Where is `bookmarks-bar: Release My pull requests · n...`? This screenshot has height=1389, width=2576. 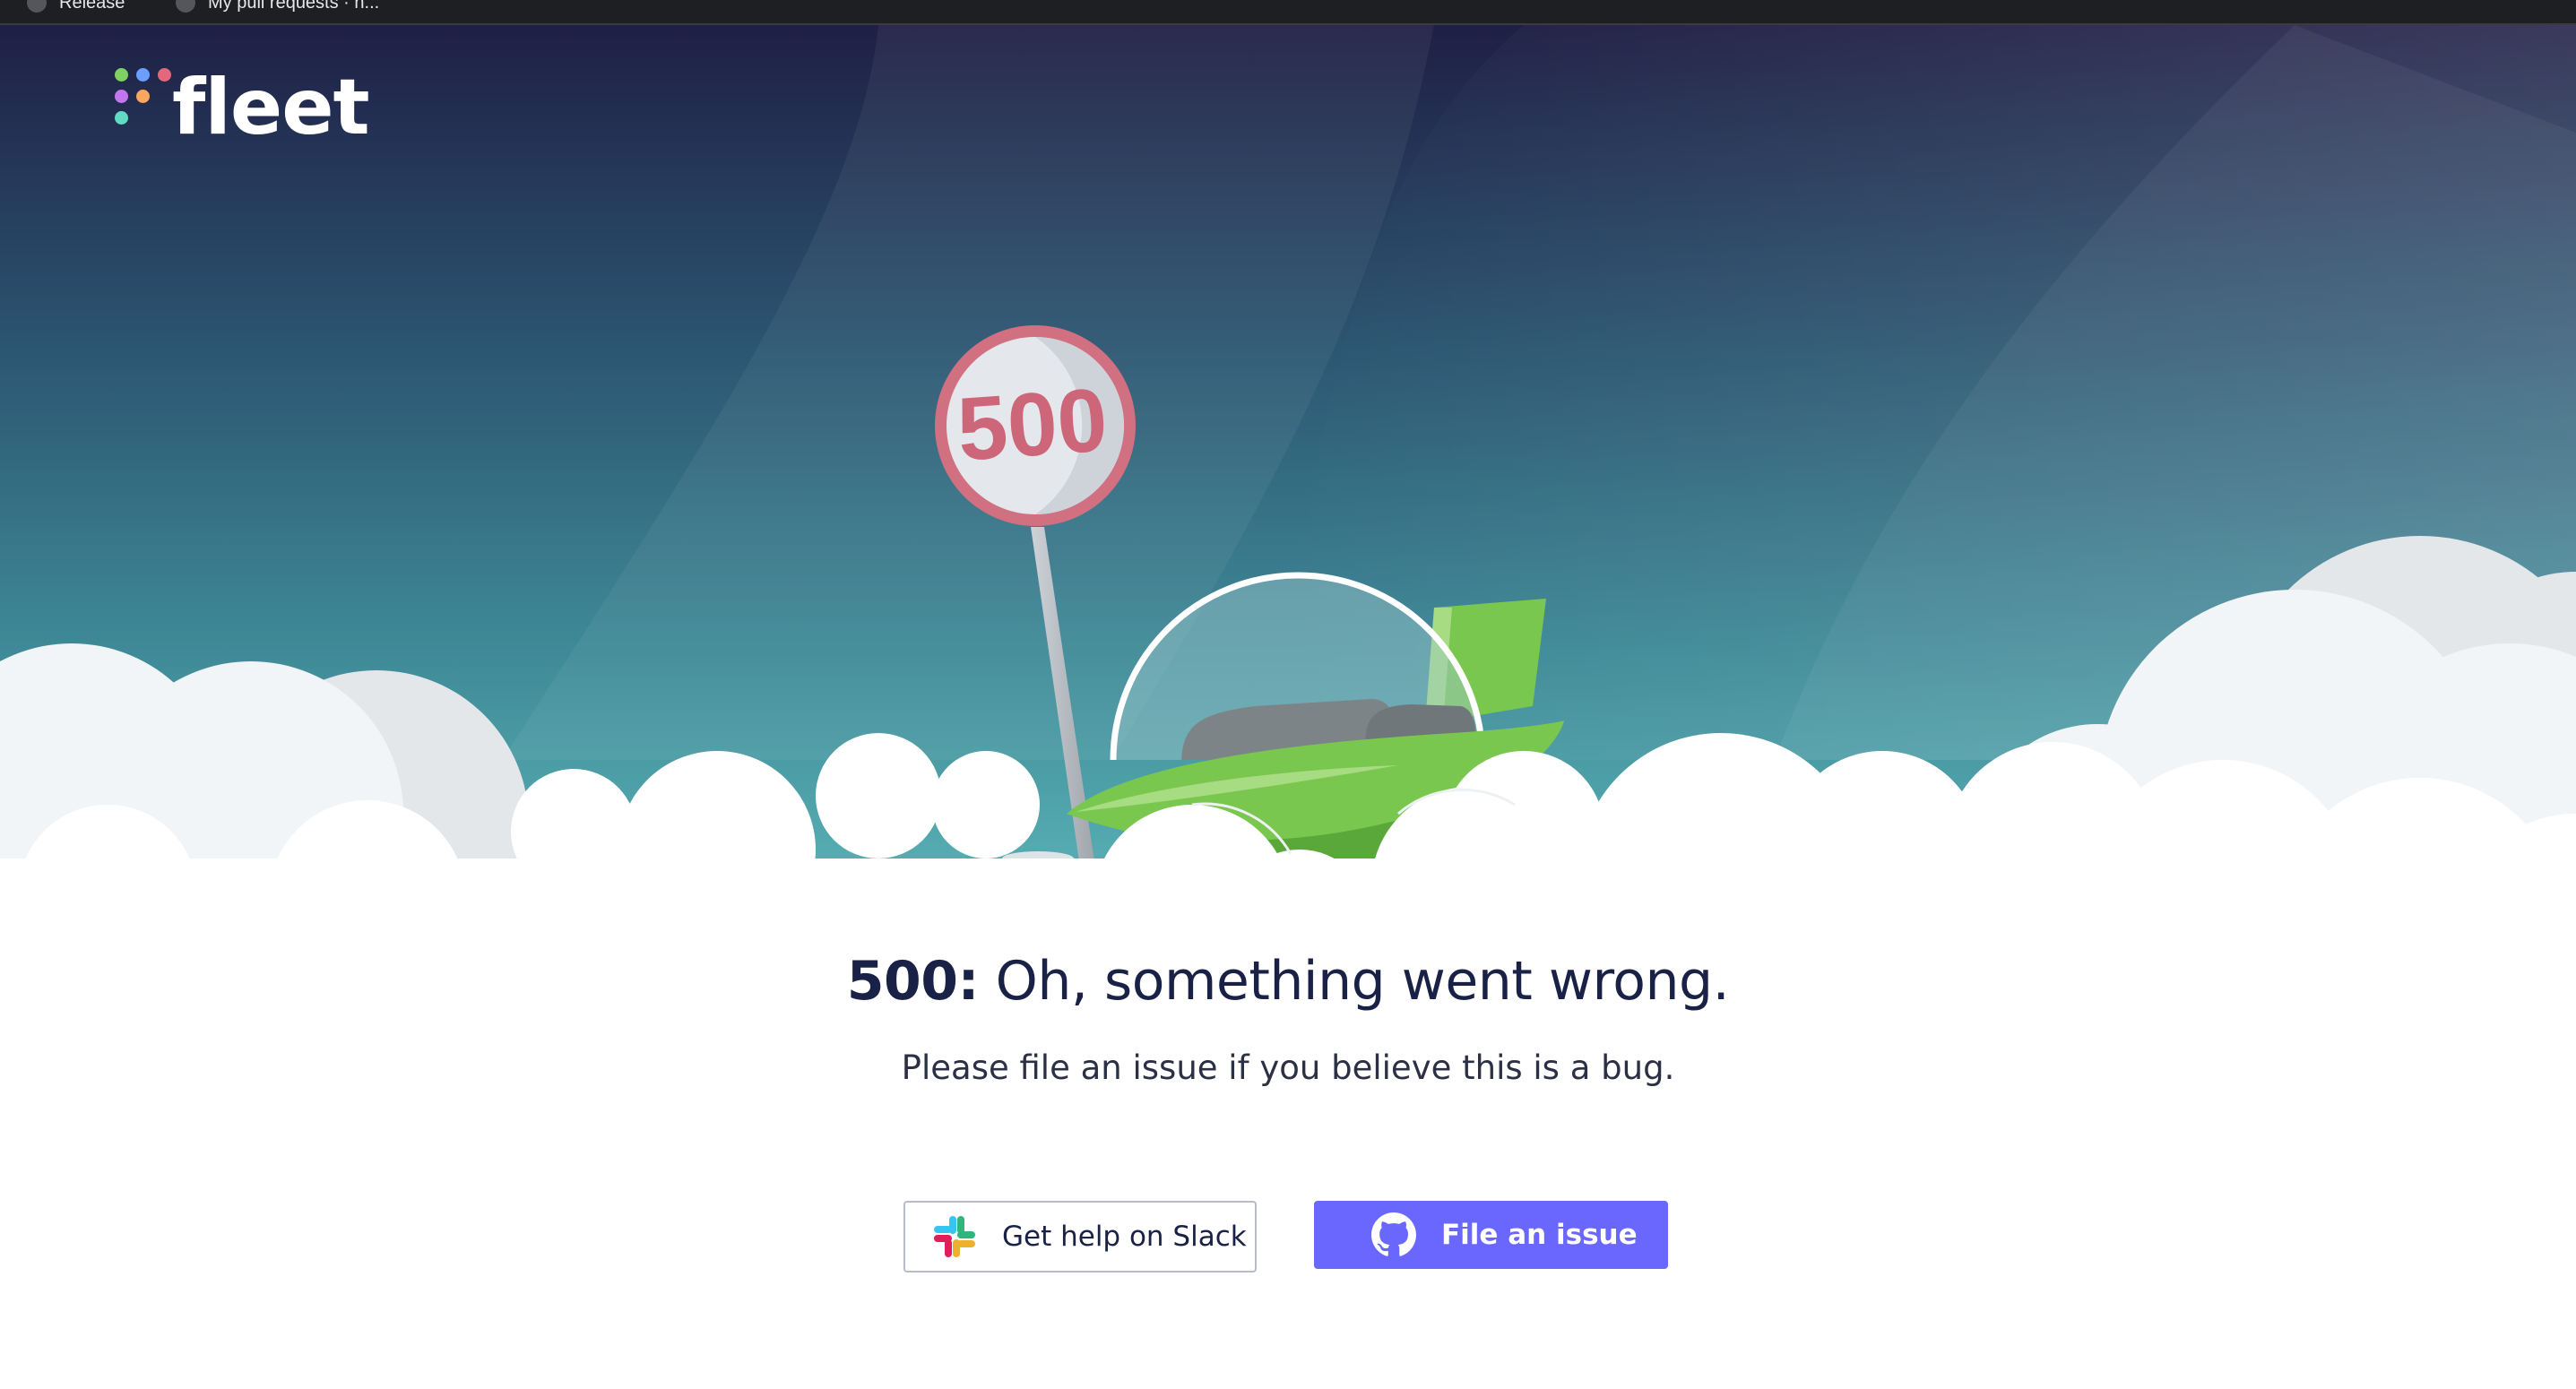 bookmarks-bar: Release My pull requests · n... is located at coordinates (1288, 12).